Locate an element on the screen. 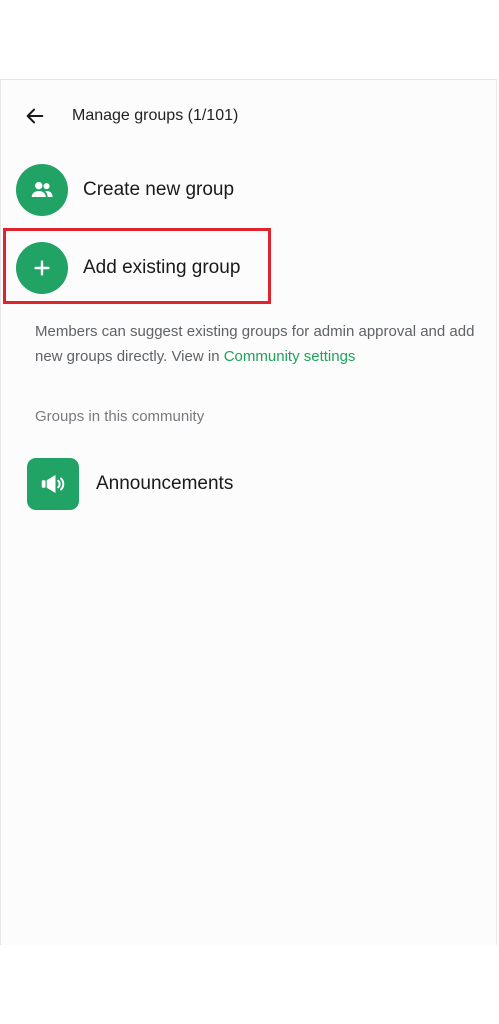 This screenshot has width=499, height=1024. header: Manage groups (1/101) is located at coordinates (248, 116).